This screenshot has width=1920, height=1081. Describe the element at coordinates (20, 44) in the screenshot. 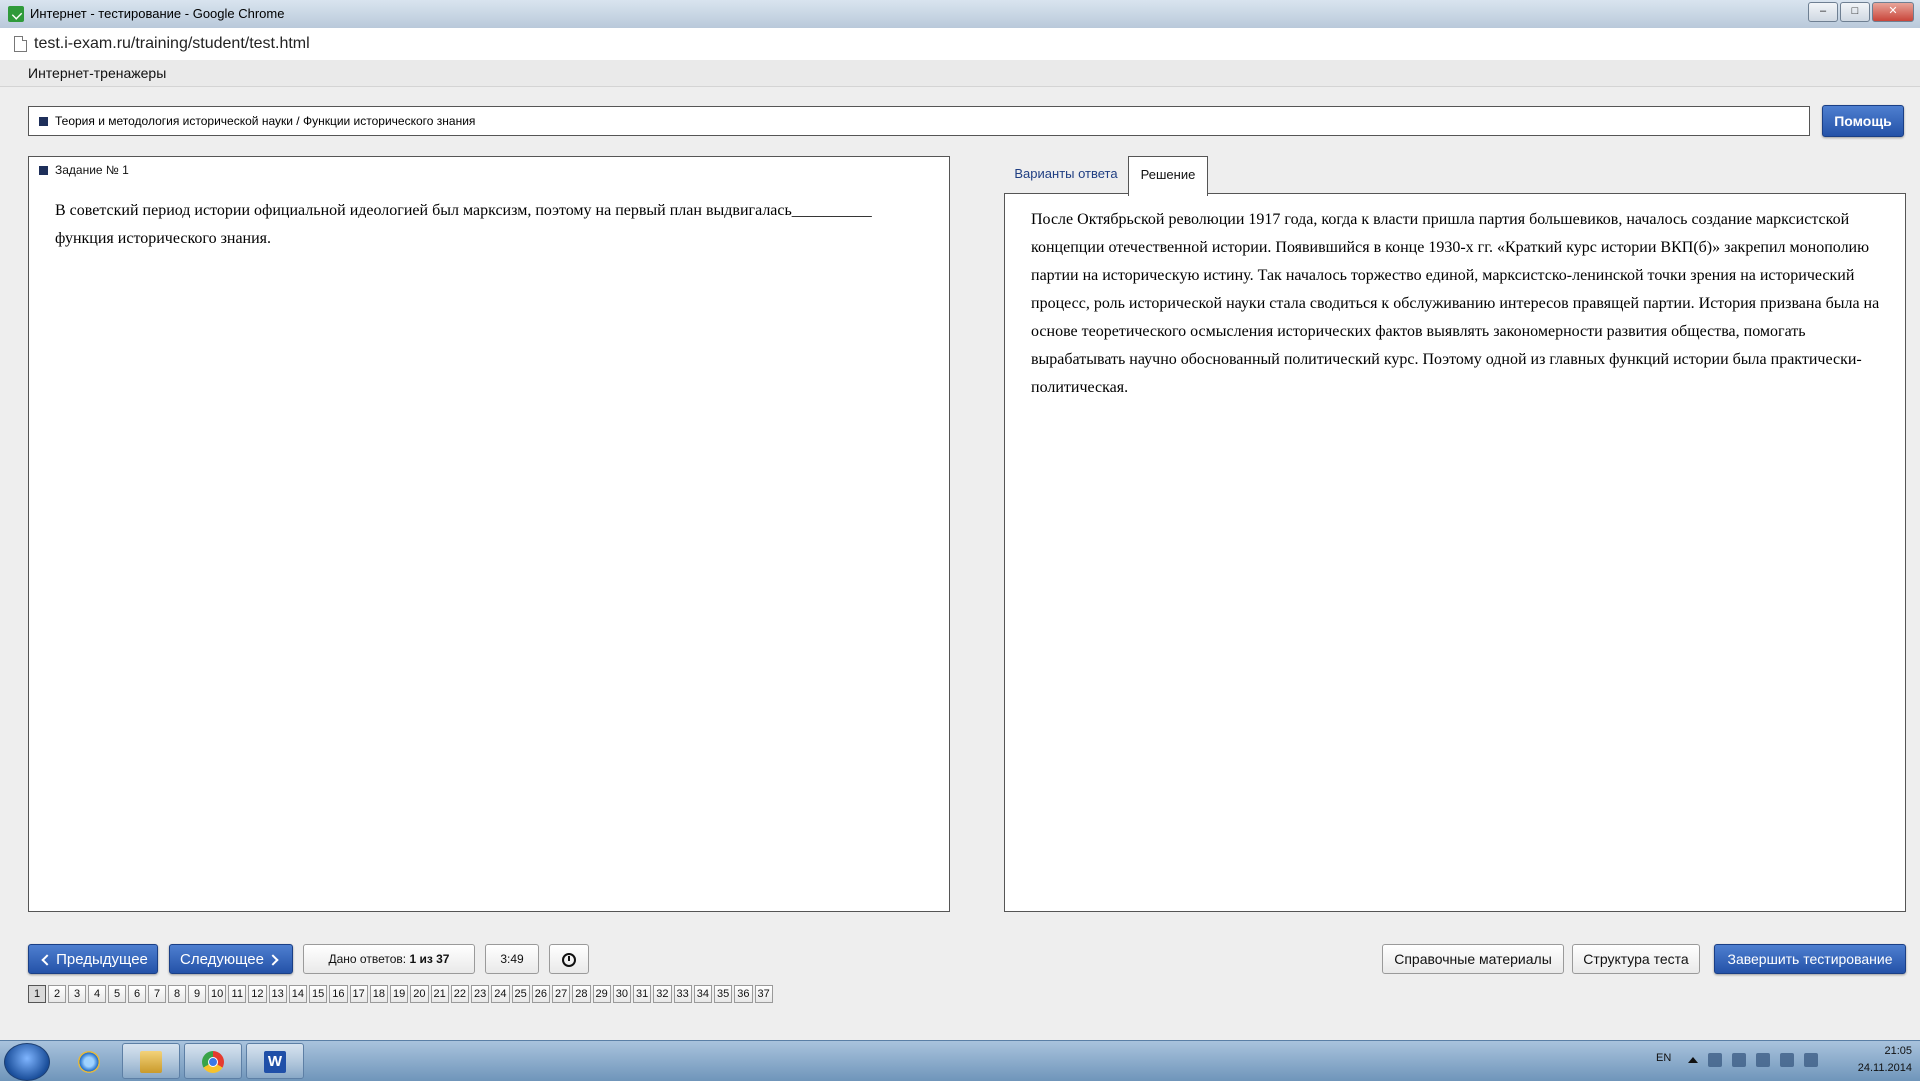

I see `page-icon` at that location.